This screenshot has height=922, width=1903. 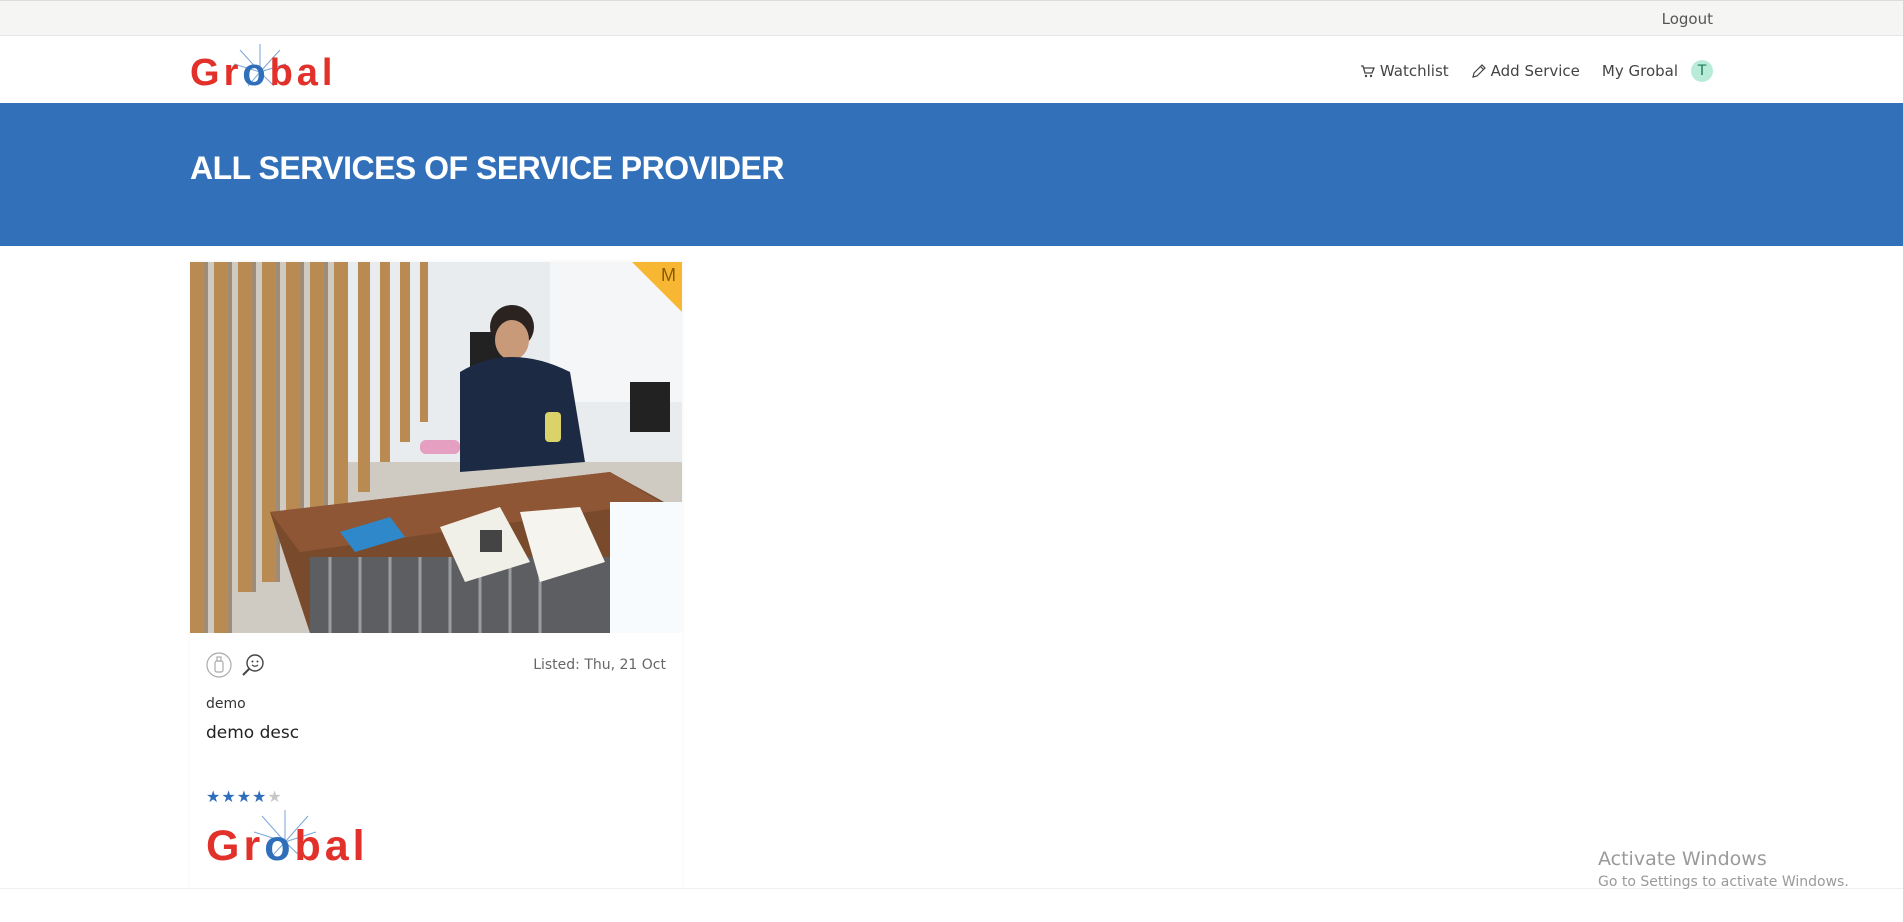 I want to click on service-description: demo desc, so click(x=253, y=733).